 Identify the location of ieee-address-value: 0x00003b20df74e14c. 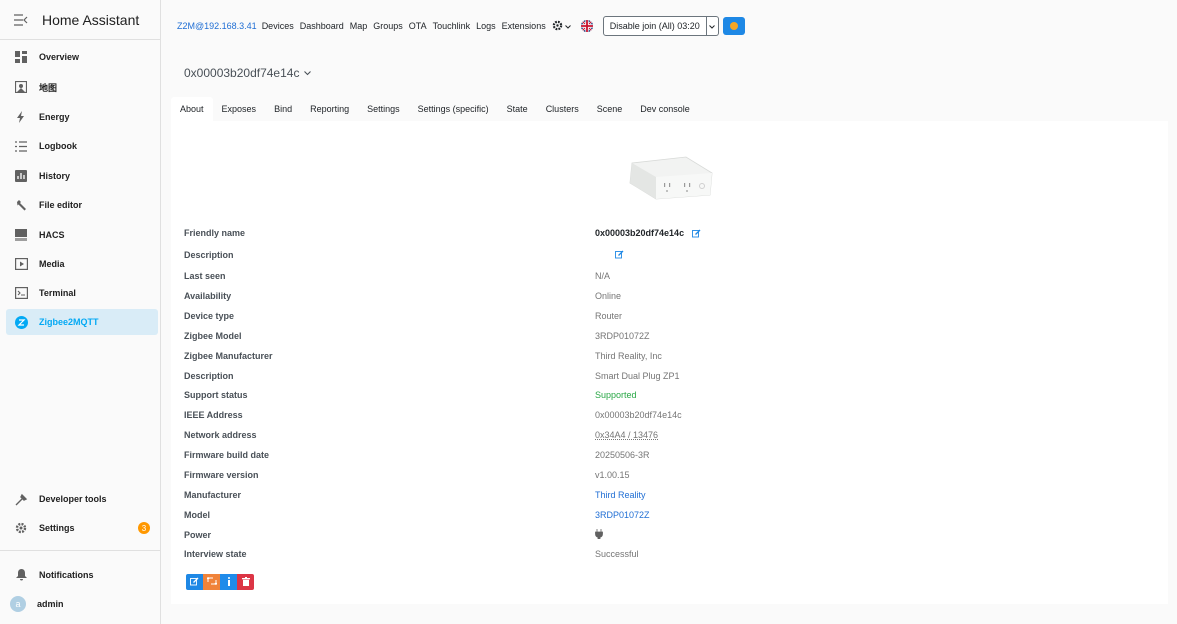
(638, 415).